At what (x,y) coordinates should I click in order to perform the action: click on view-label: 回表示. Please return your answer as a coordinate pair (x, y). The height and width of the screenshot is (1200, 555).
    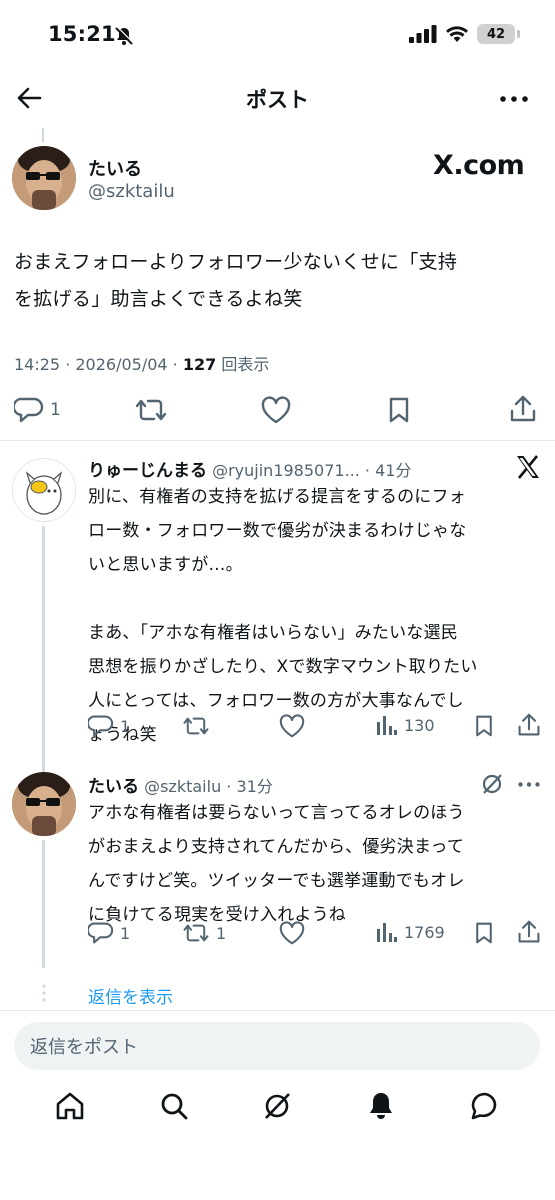
    Looking at the image, I should click on (245, 364).